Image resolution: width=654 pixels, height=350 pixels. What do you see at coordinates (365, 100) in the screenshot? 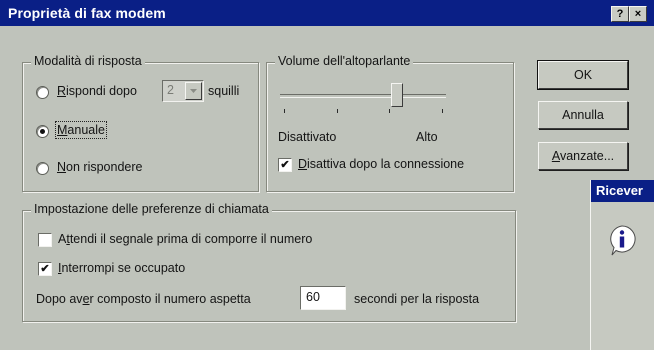
I see `volume-slider` at bounding box center [365, 100].